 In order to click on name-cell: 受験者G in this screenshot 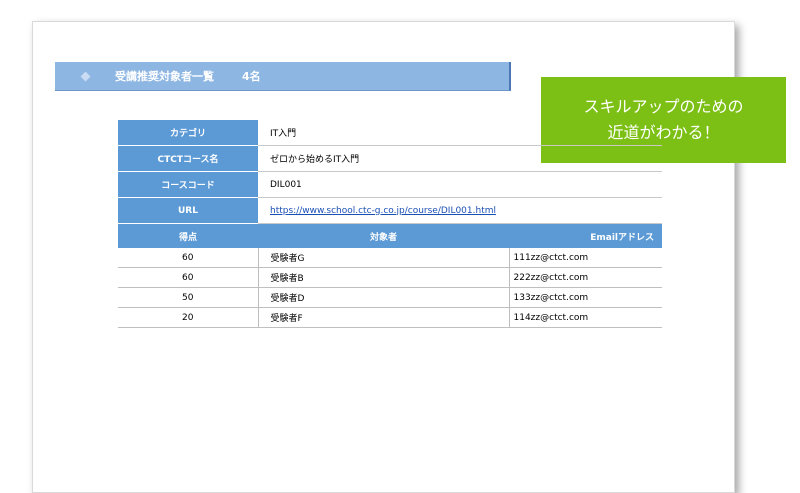, I will do `click(383, 258)`.